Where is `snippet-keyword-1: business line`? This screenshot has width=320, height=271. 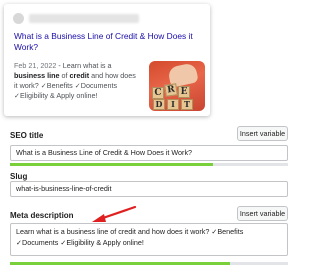
snippet-keyword-1: business line is located at coordinates (37, 75).